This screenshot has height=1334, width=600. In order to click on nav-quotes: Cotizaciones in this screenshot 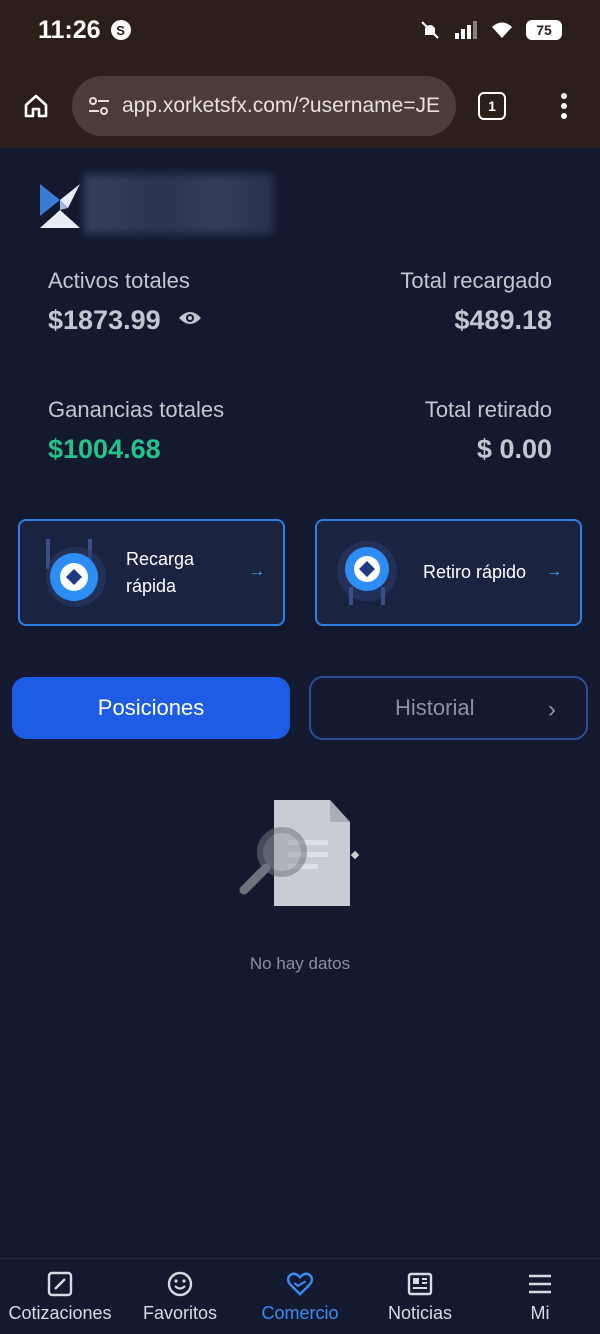, I will do `click(60, 1296)`.